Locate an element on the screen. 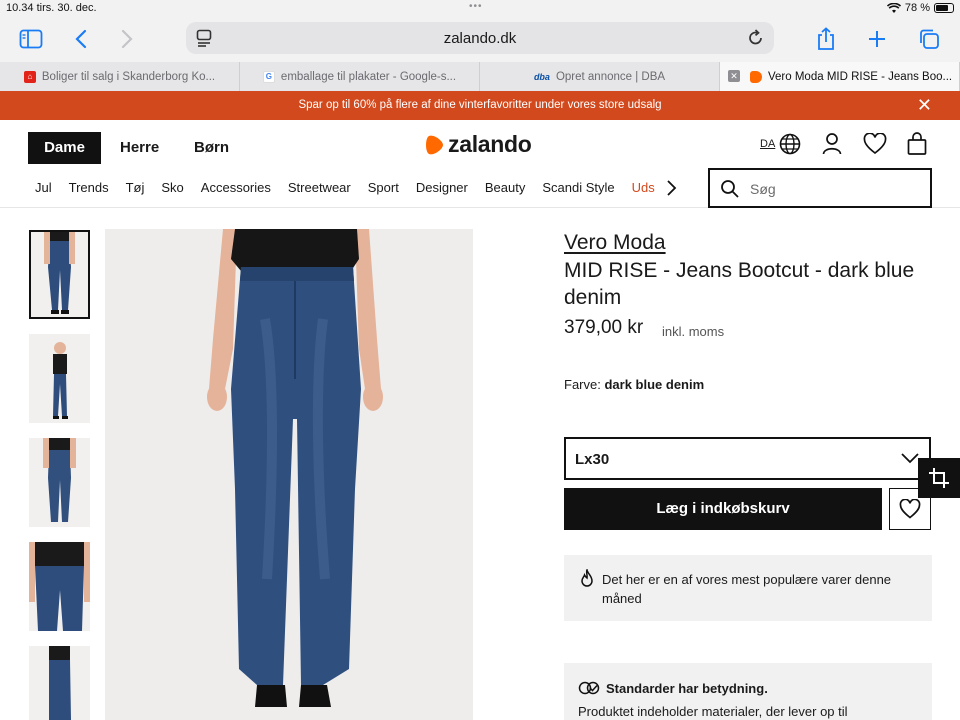 This screenshot has width=960, height=720. browser-toolbar: zalando.dk is located at coordinates (480, 40).